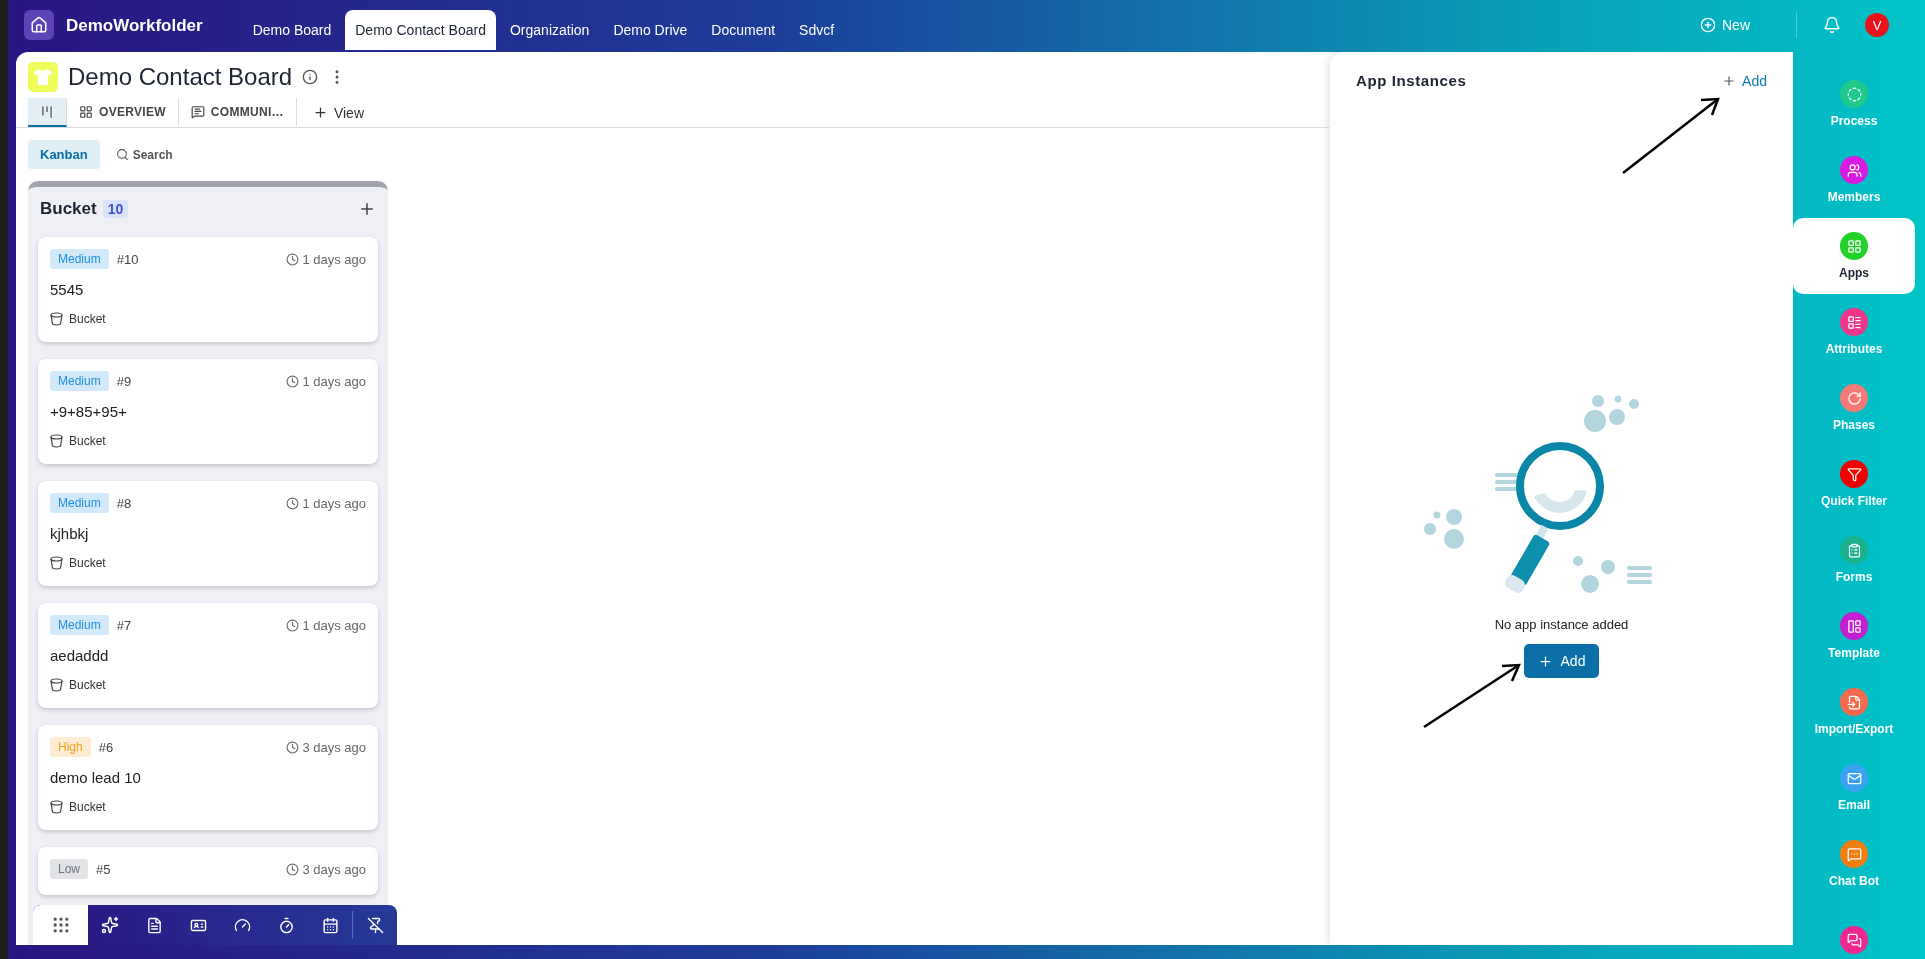 Image resolution: width=1925 pixels, height=959 pixels. What do you see at coordinates (367, 209) in the screenshot?
I see `add-card-button` at bounding box center [367, 209].